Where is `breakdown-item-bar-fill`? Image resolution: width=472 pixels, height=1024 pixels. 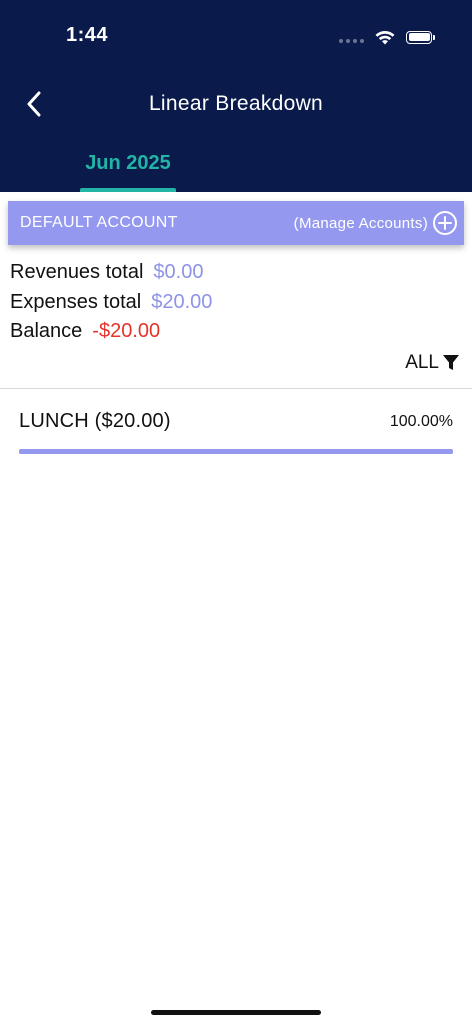
breakdown-item-bar-fill is located at coordinates (236, 451).